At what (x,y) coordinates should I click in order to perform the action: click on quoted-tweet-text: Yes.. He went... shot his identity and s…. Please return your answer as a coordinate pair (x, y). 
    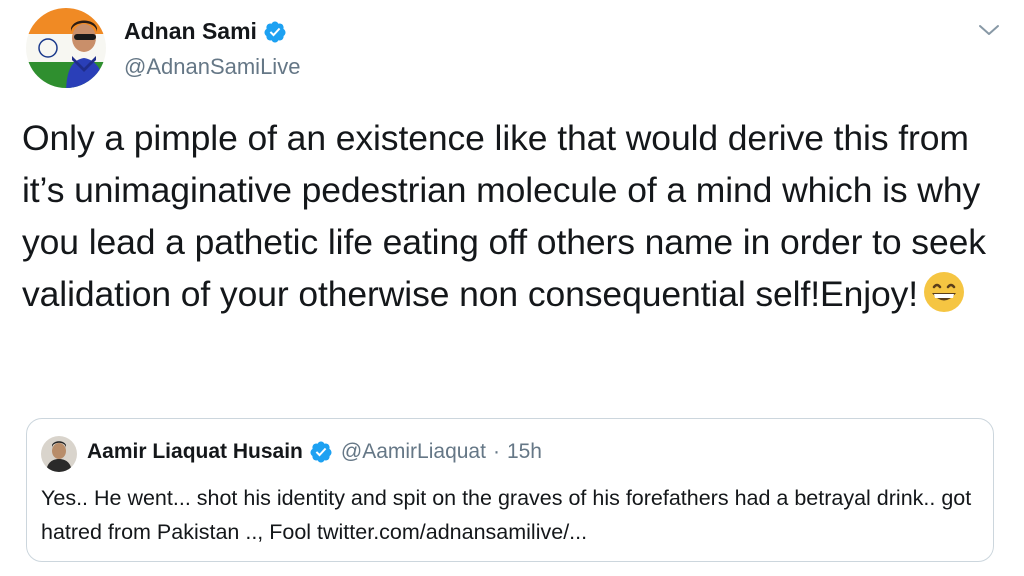
    Looking at the image, I should click on (506, 515).